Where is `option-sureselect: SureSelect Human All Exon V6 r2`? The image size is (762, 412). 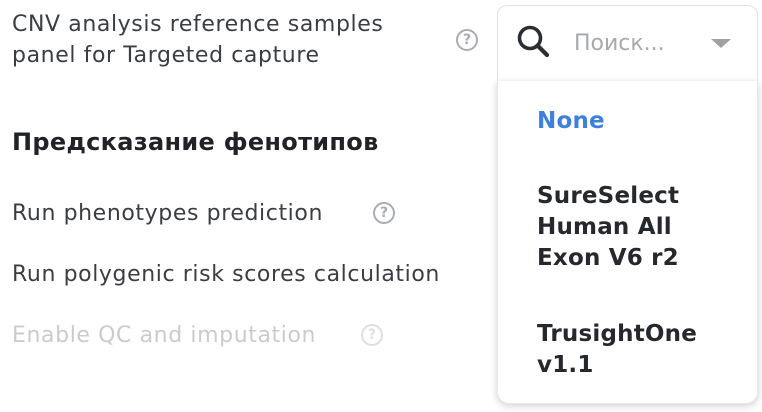 option-sureselect: SureSelect Human All Exon V6 r2 is located at coordinates (637, 227).